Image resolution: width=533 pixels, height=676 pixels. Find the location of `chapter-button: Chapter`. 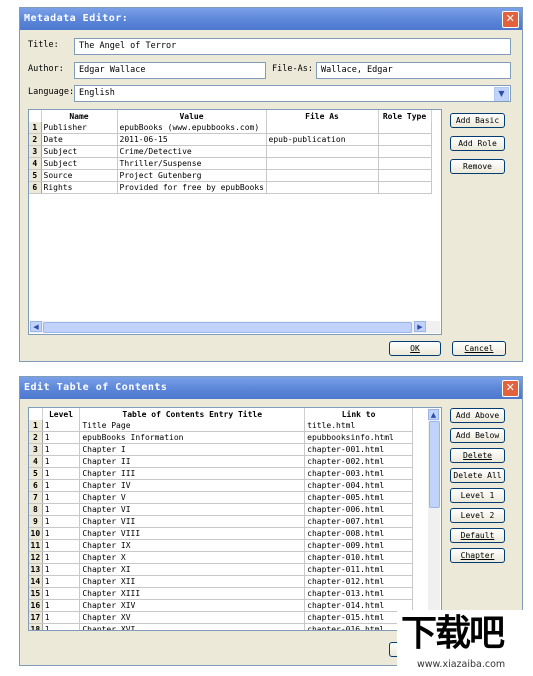

chapter-button: Chapter is located at coordinates (477, 555).